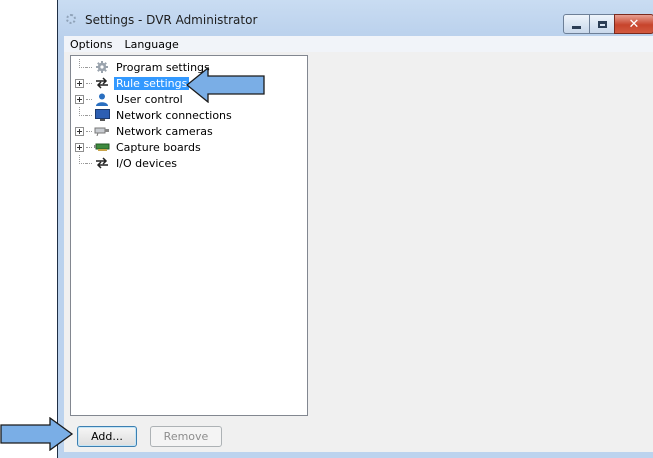 The image size is (653, 458). I want to click on title-bar: Settings - DVR Administrator ✕, so click(355, 18).